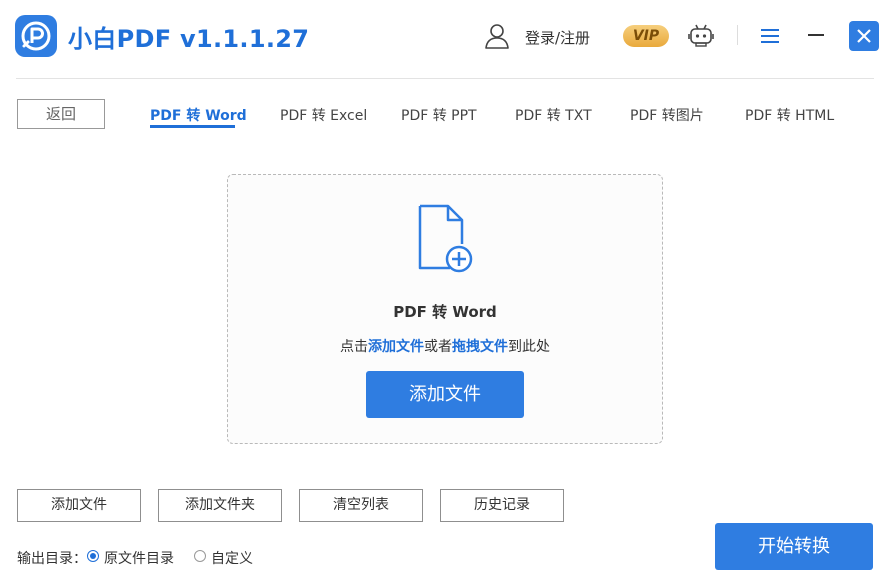 The height and width of the screenshot is (585, 895). What do you see at coordinates (737, 35) in the screenshot?
I see `header-divider` at bounding box center [737, 35].